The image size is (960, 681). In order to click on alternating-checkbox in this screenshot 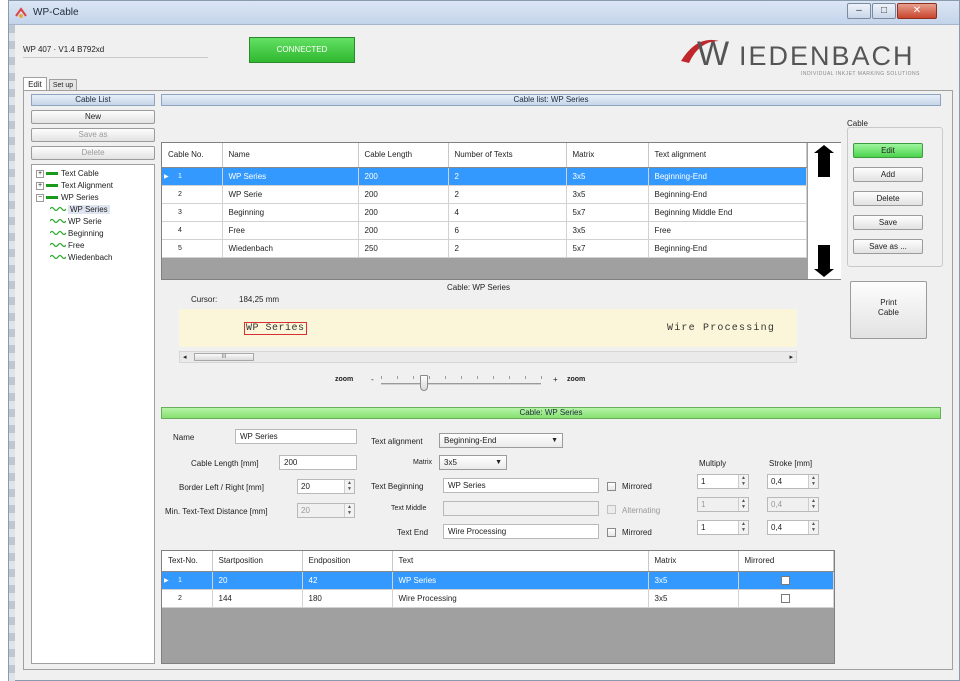, I will do `click(611, 509)`.